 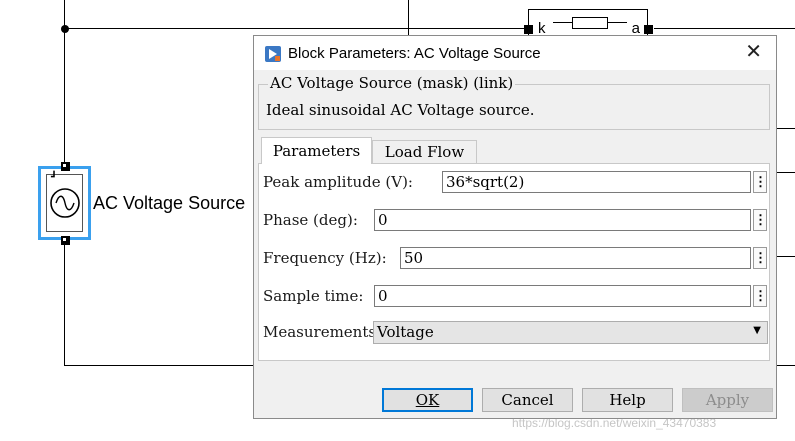 I want to click on cancel-button-label: Cancel, so click(x=527, y=400).